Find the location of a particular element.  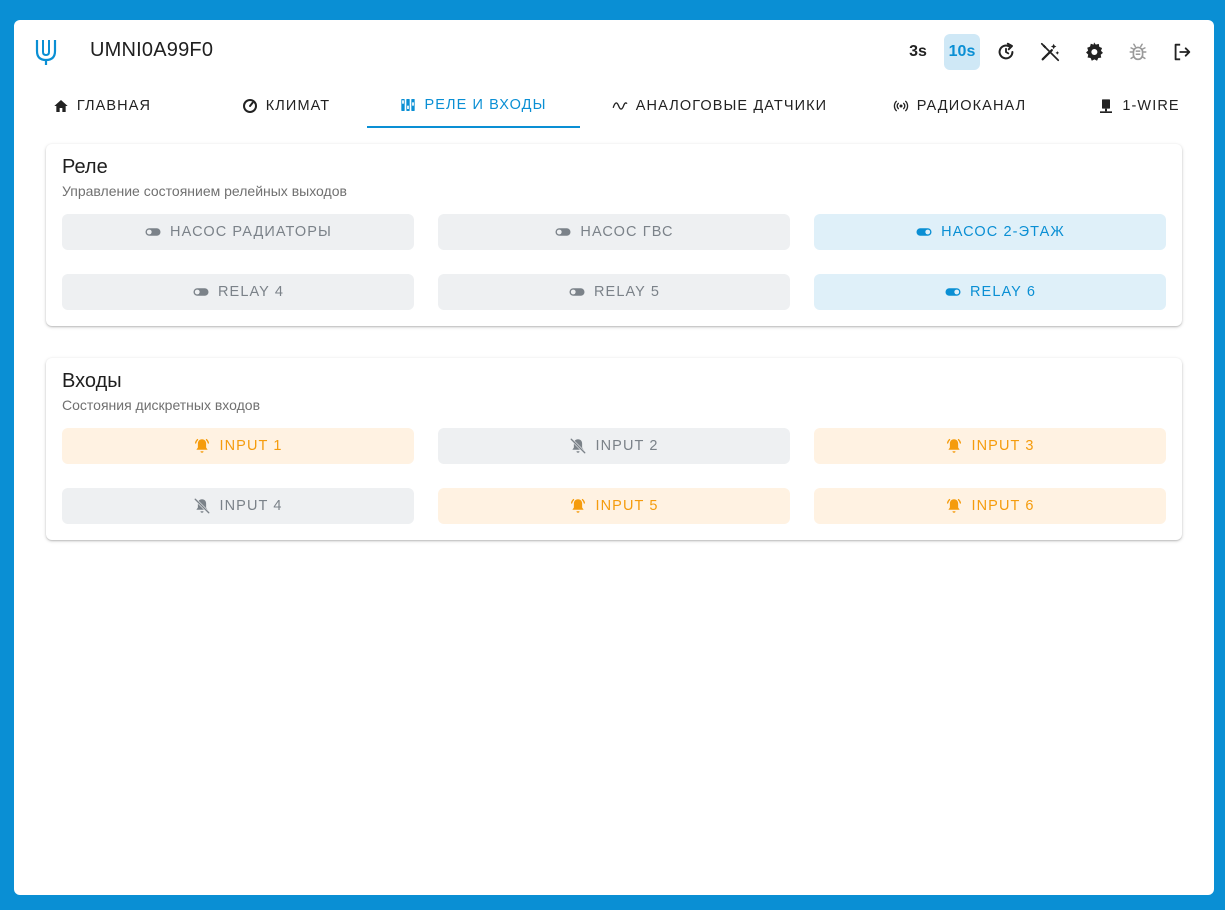

tab-radio: РАДИОКАНАЛ is located at coordinates (959, 106).